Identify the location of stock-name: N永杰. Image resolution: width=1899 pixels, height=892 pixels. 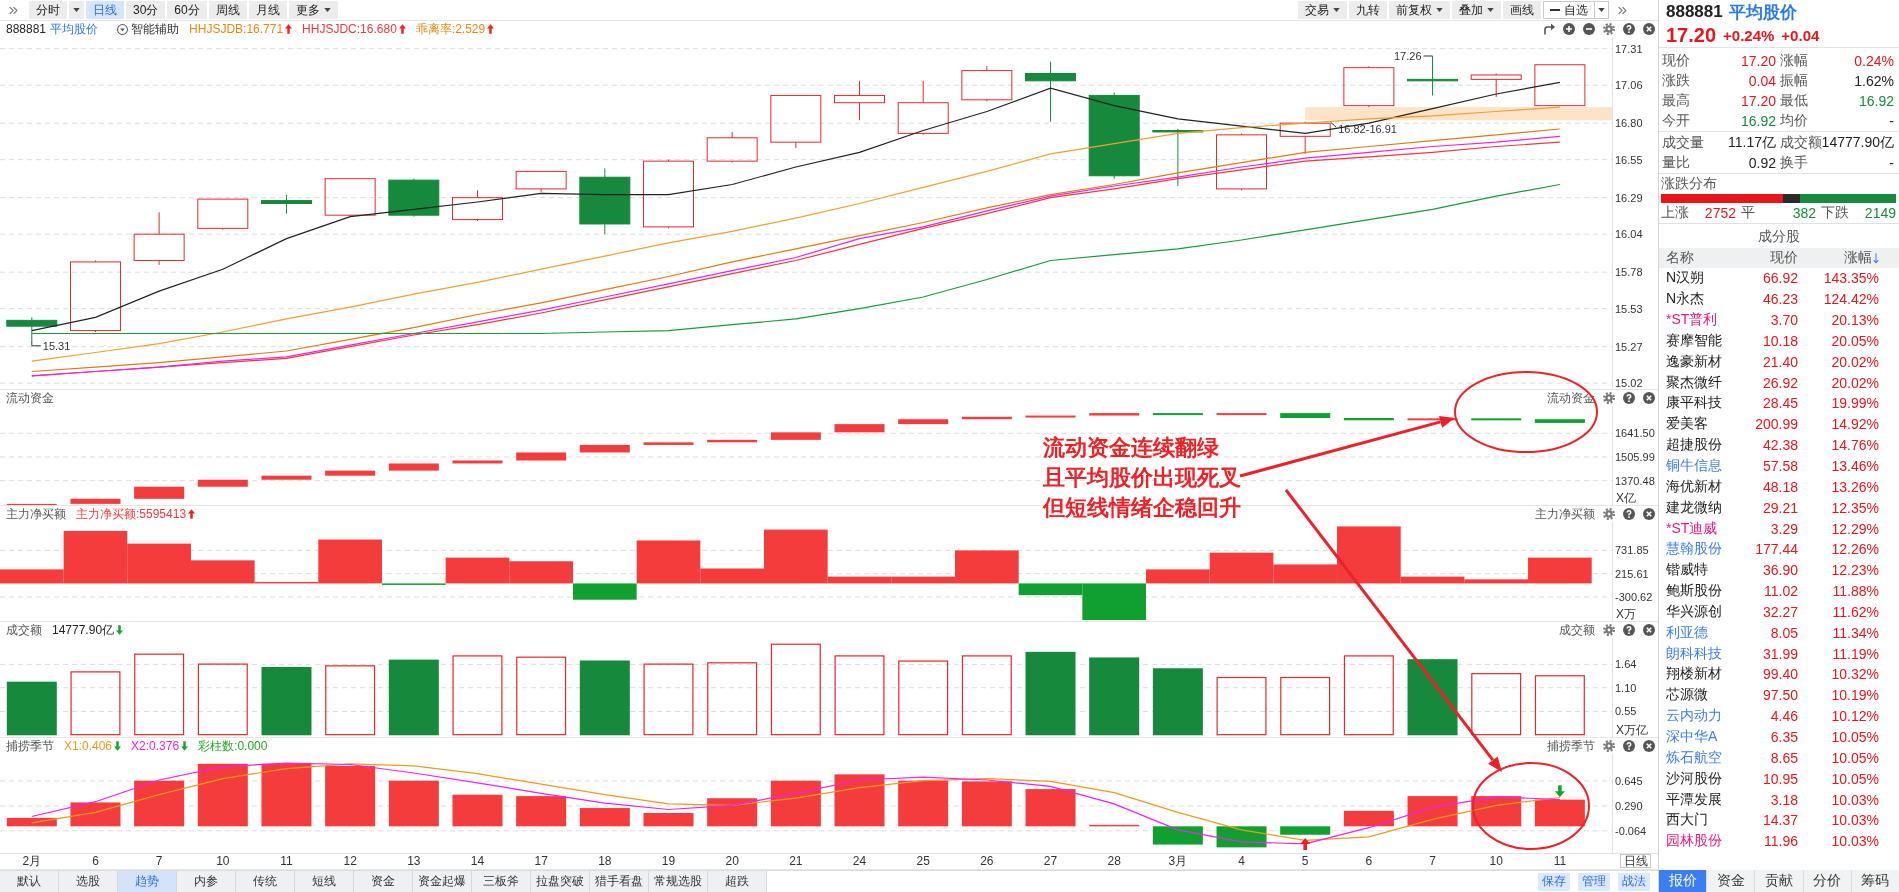
(1685, 299).